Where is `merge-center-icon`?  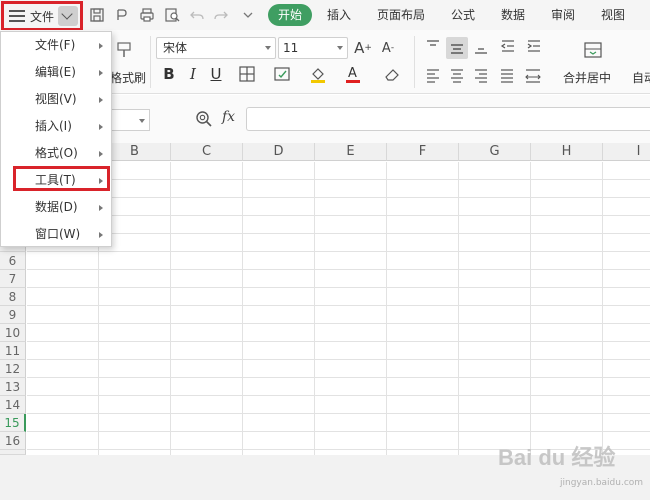 merge-center-icon is located at coordinates (593, 50).